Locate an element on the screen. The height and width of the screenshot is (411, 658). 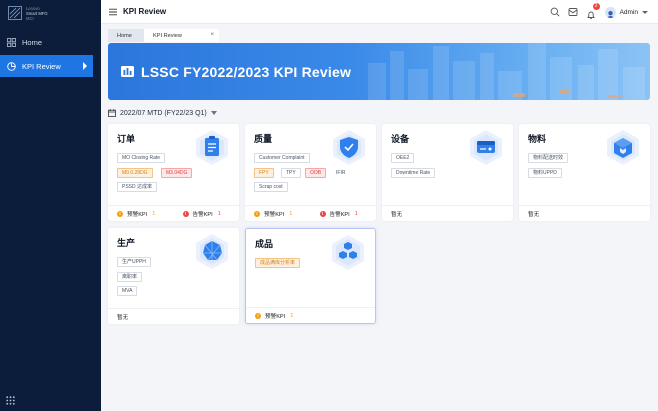
notification-bell-icon: 2 is located at coordinates (593, 11).